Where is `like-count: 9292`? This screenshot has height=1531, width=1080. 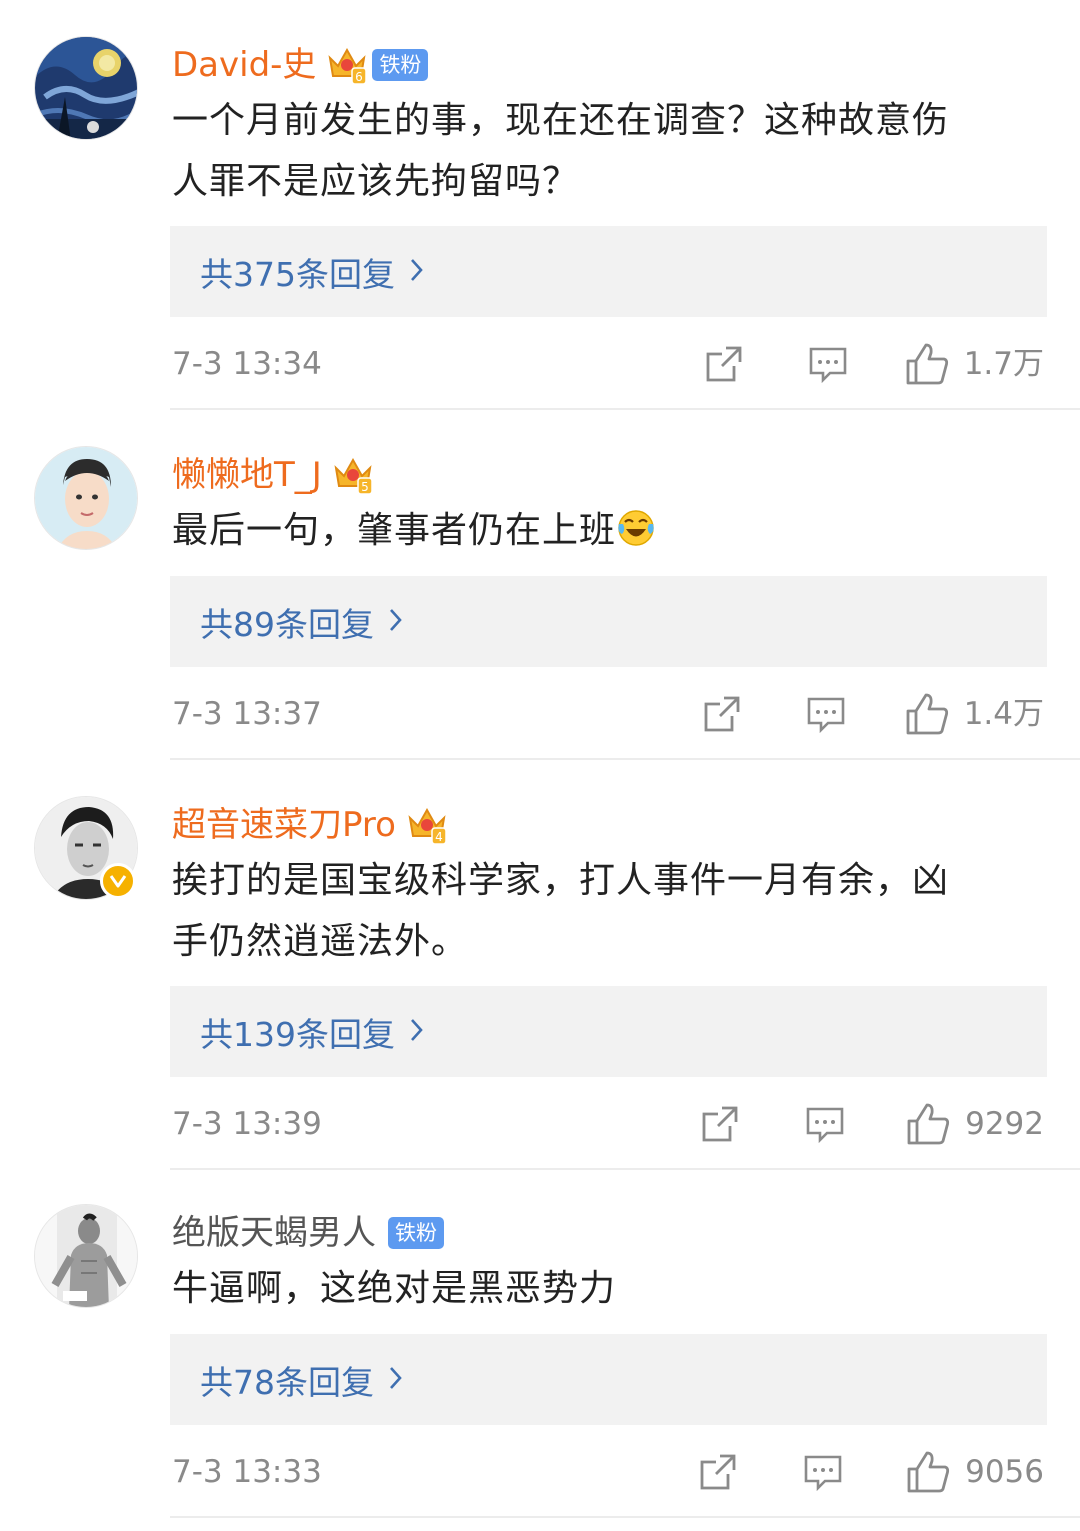 like-count: 9292 is located at coordinates (1004, 1124).